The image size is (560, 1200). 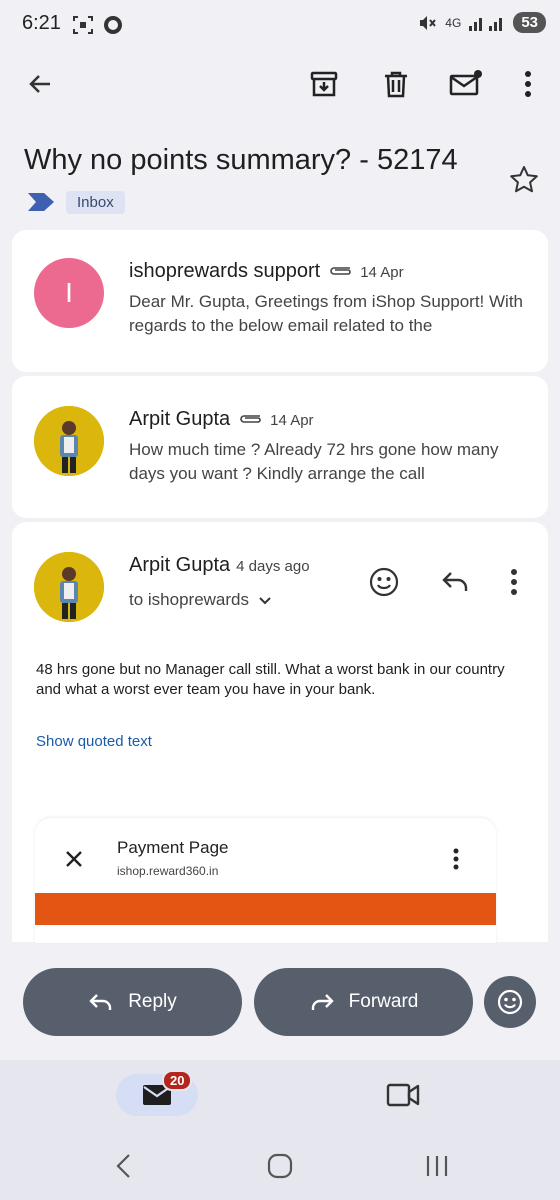 What do you see at coordinates (168, 871) in the screenshot?
I see `embedded-page-url: ishop.reward360.in` at bounding box center [168, 871].